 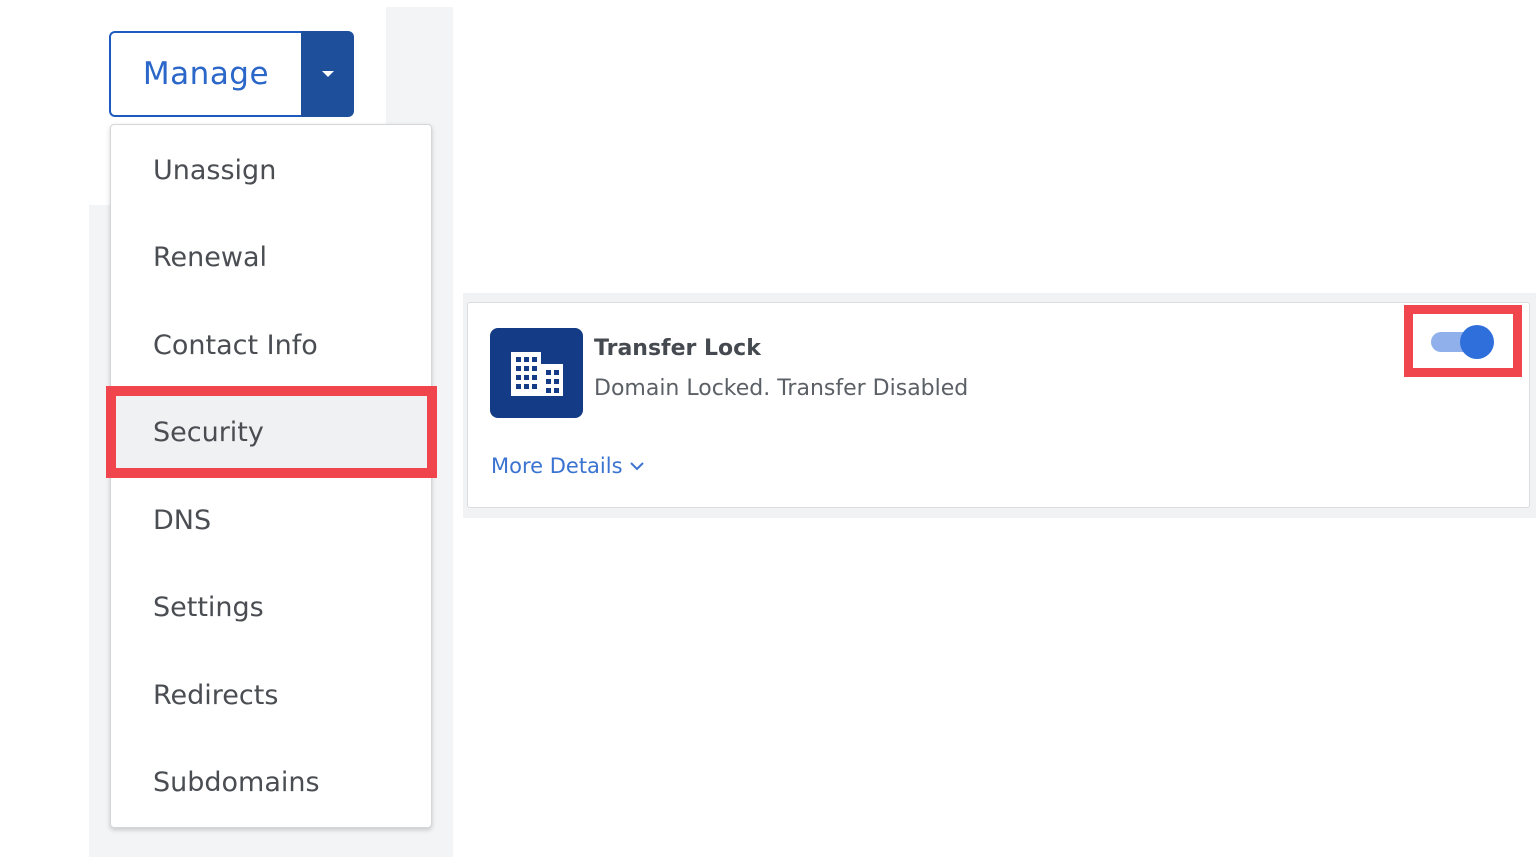 What do you see at coordinates (271, 782) in the screenshot?
I see `menu-item-subdomains: Subdomains` at bounding box center [271, 782].